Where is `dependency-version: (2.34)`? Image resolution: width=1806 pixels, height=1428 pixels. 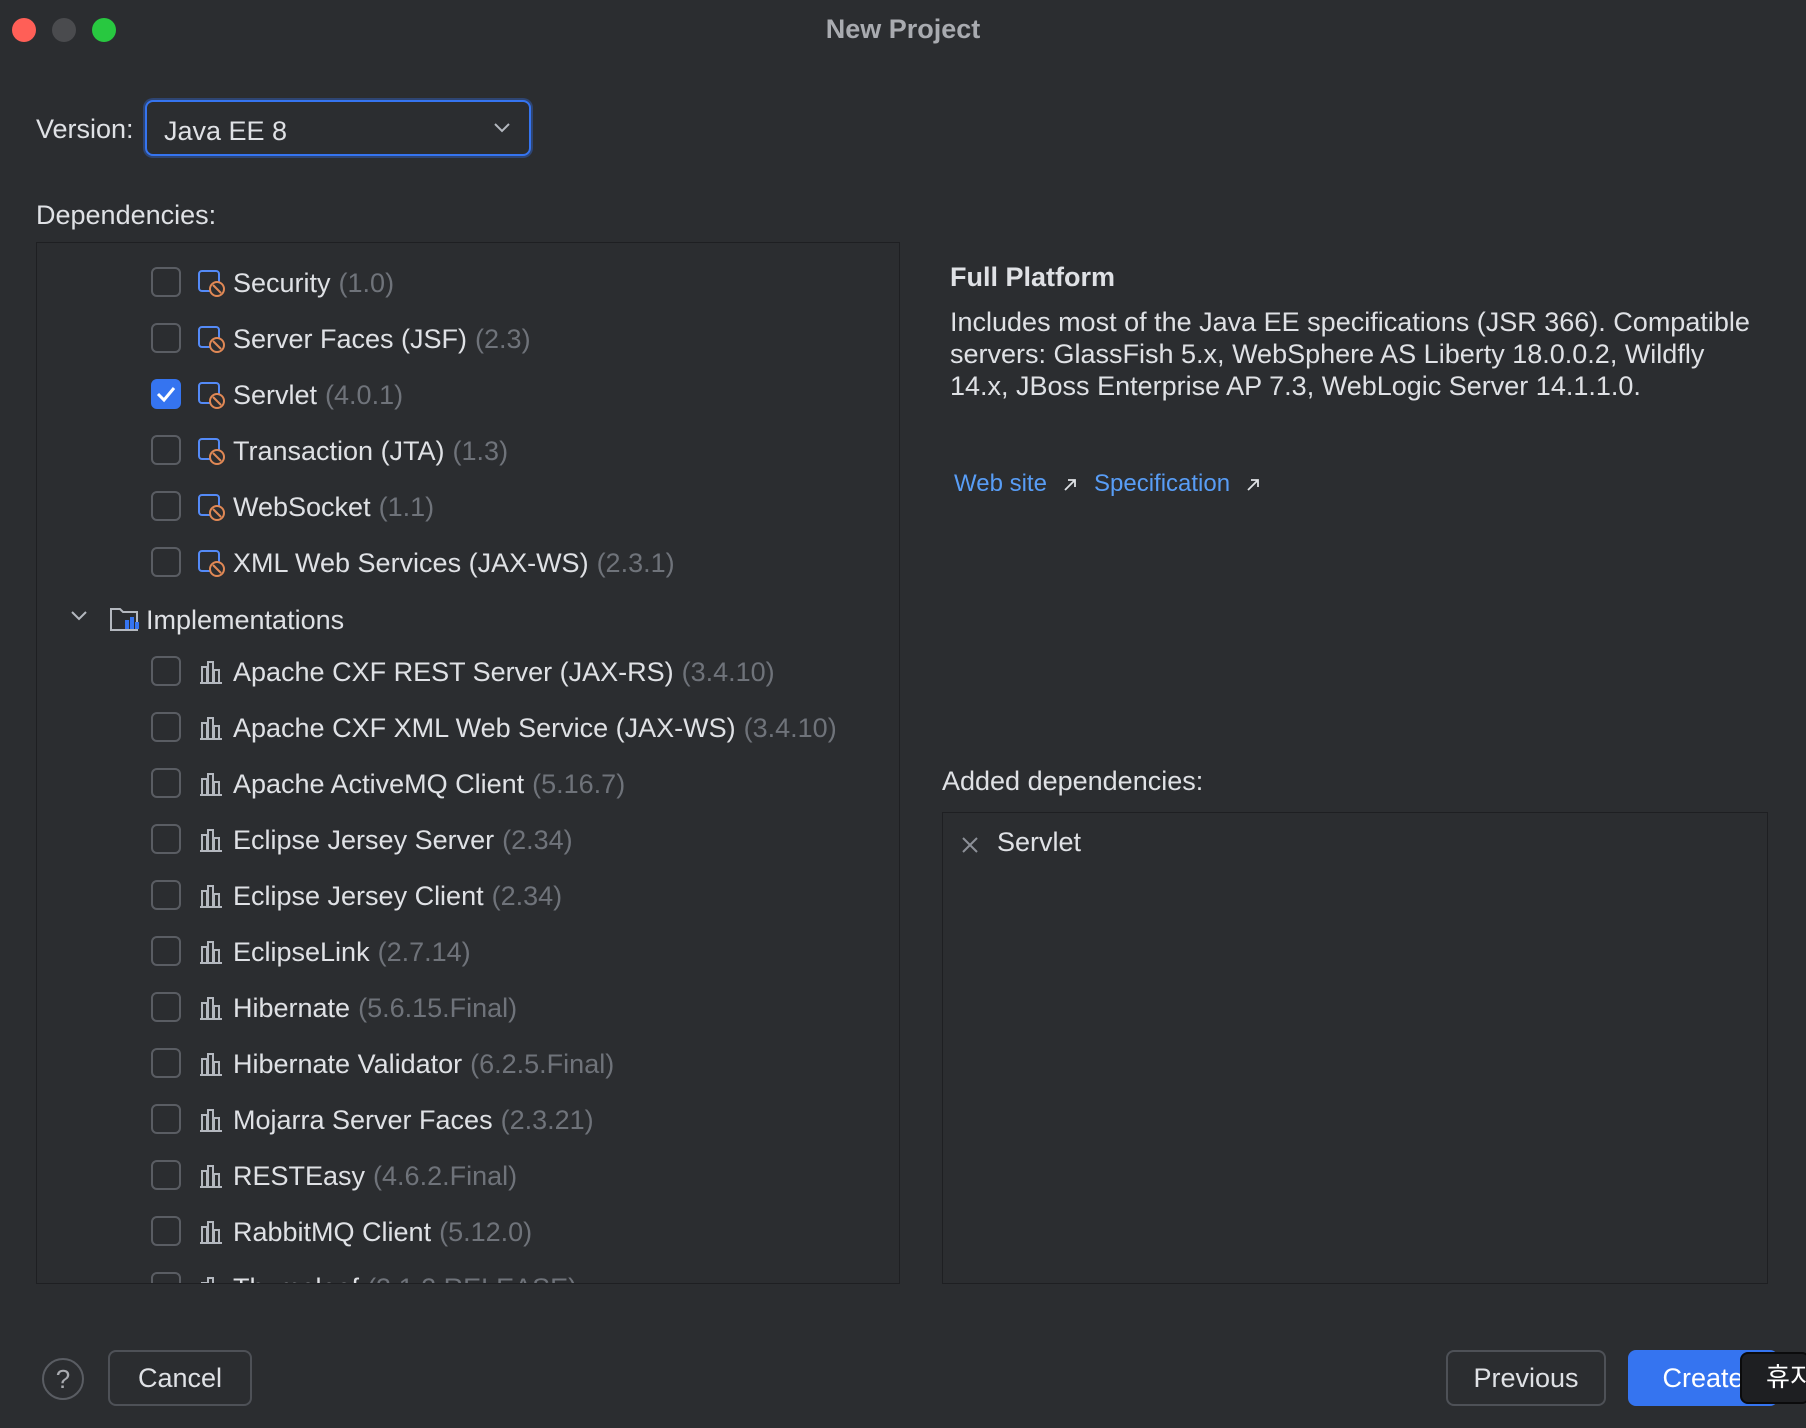
dependency-version: (2.34) is located at coordinates (527, 896).